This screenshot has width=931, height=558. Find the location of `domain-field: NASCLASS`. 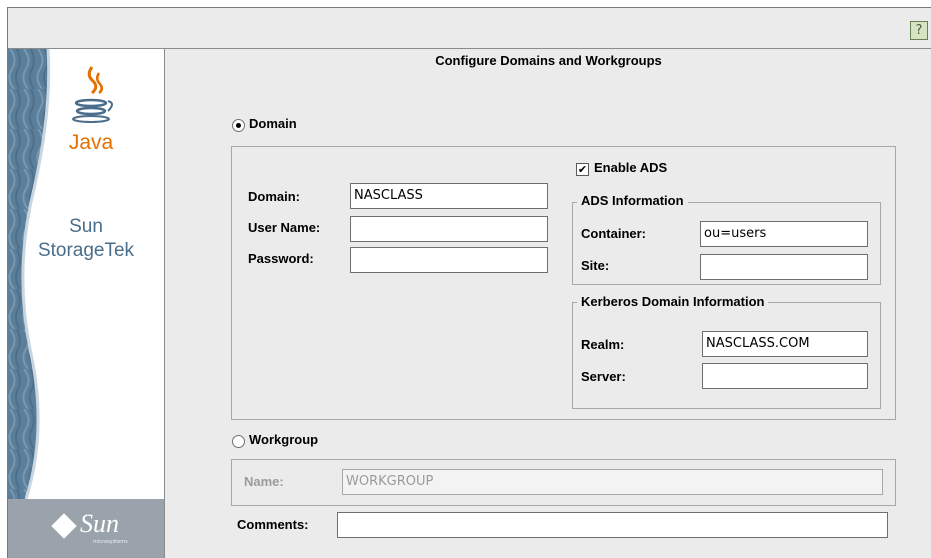

domain-field: NASCLASS is located at coordinates (449, 196).